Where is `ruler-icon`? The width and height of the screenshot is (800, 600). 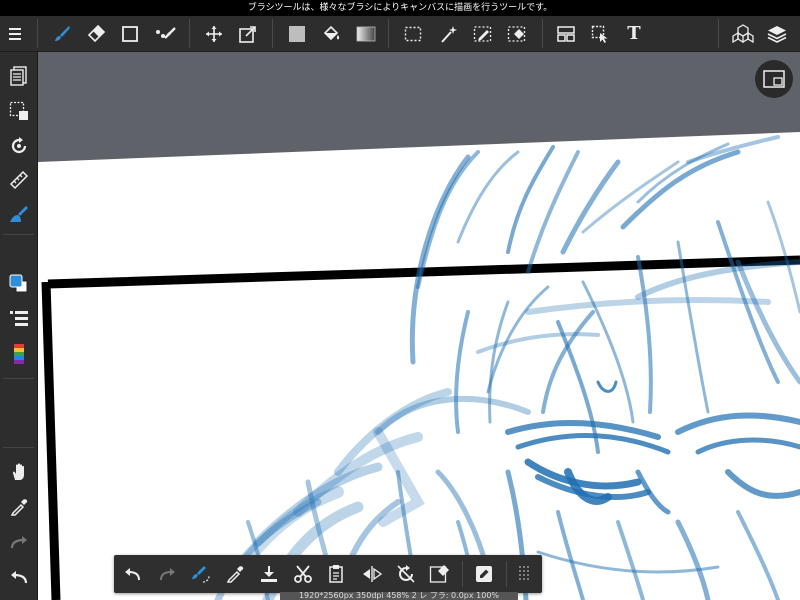
ruler-icon is located at coordinates (18, 180).